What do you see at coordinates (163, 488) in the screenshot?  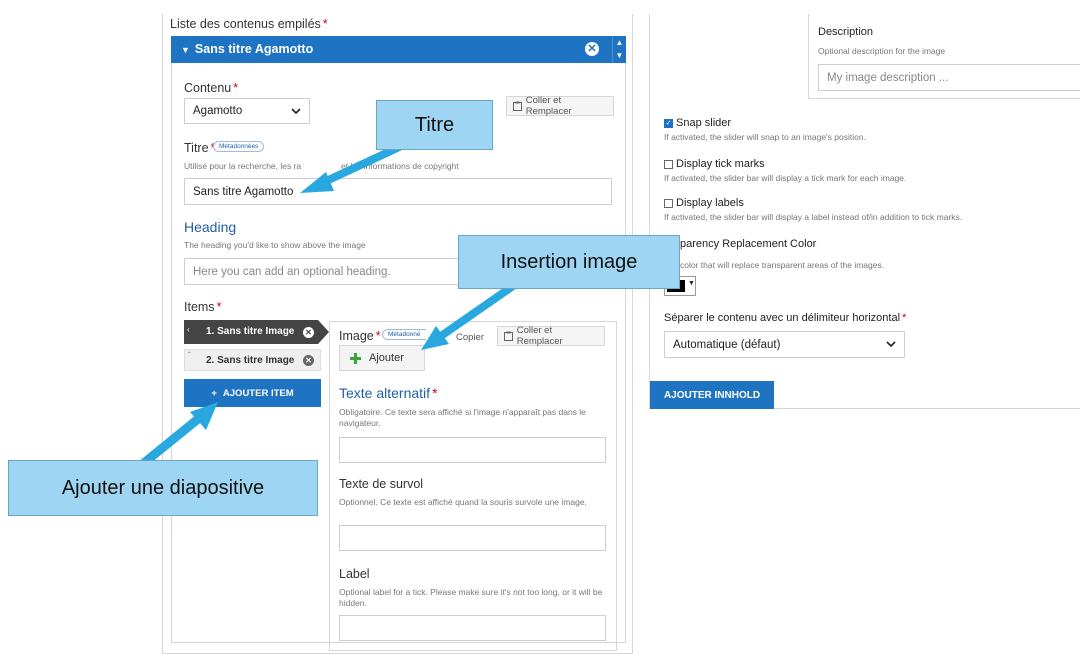 I see `callout-ajouter-diapositive: Ajouter une diapositive` at bounding box center [163, 488].